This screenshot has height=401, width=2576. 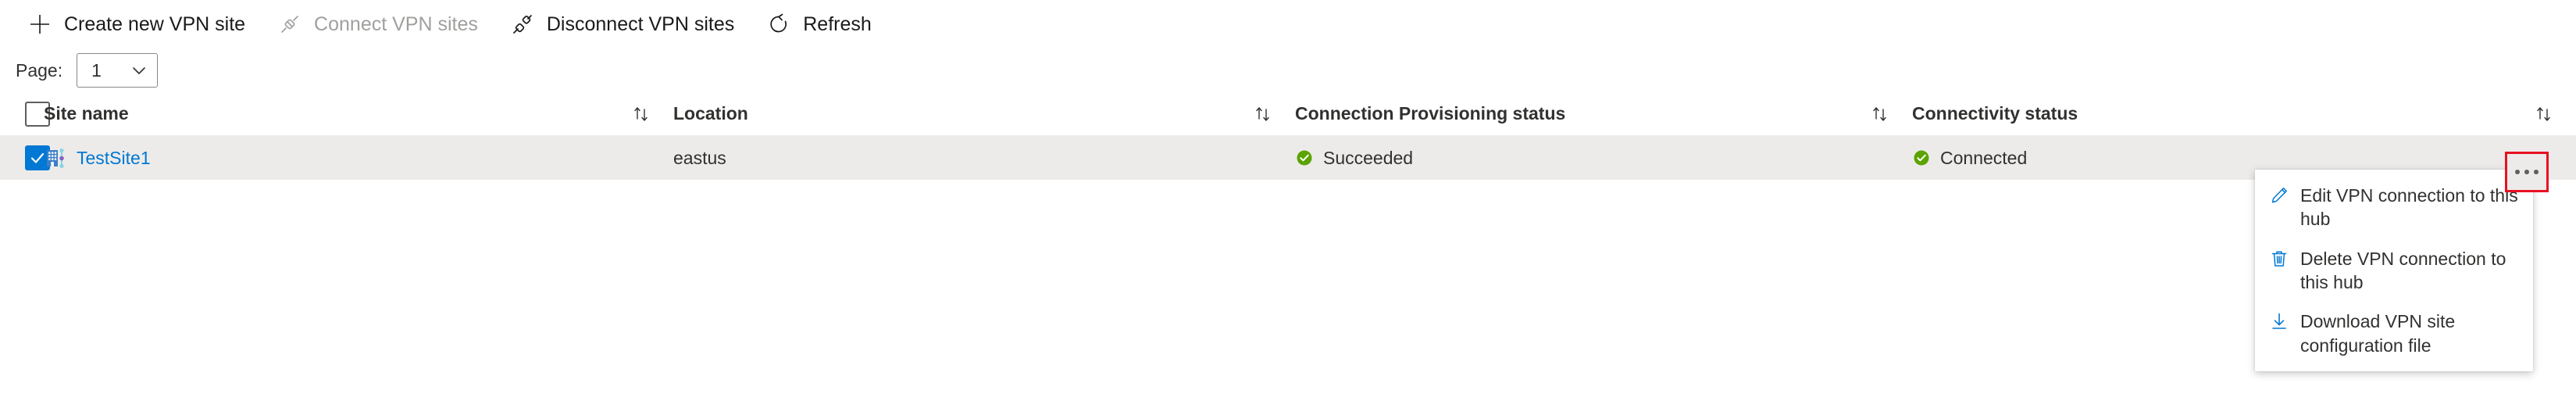 I want to click on page-select-value: 1, so click(x=96, y=70).